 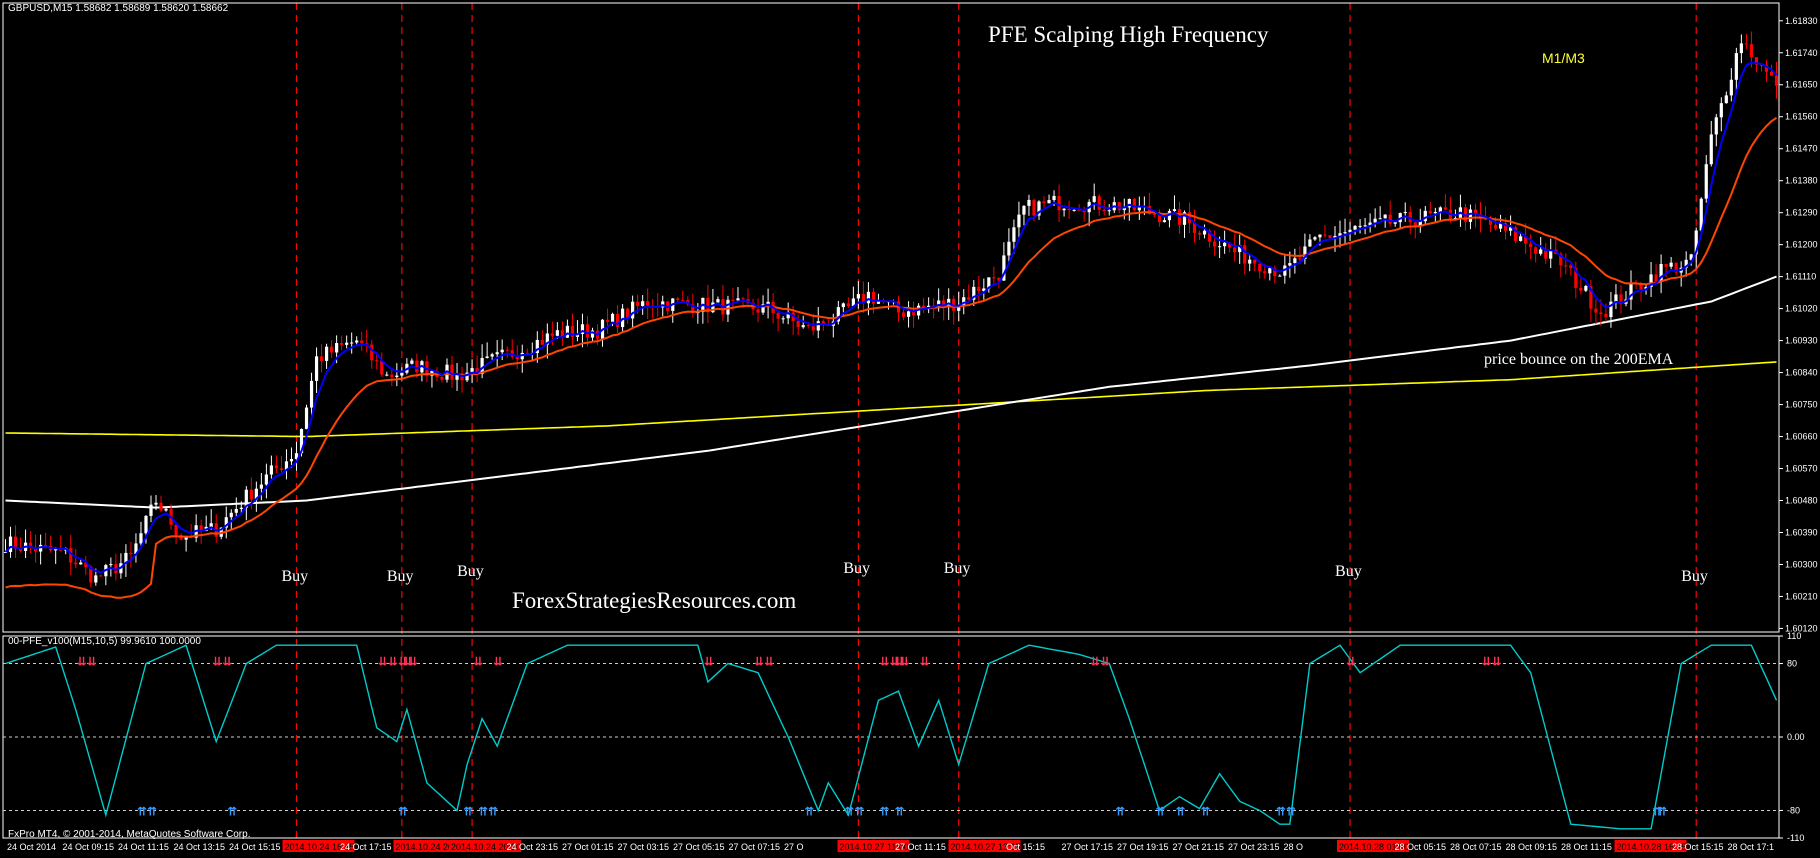 What do you see at coordinates (1800, 277) in the screenshot?
I see `price-tick-label: 1.61110` at bounding box center [1800, 277].